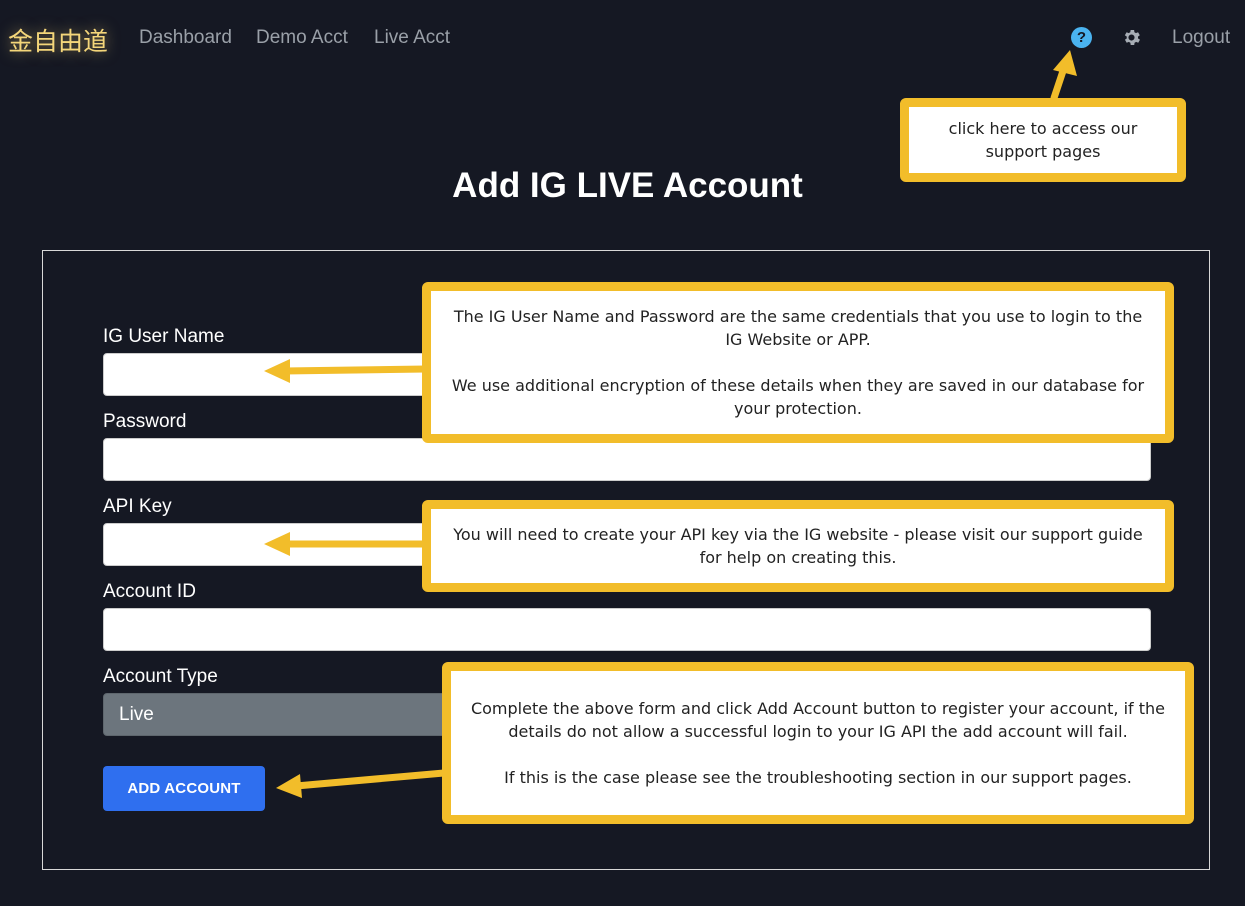 The image size is (1245, 906). Describe the element at coordinates (627, 629) in the screenshot. I see `account-id-input` at that location.